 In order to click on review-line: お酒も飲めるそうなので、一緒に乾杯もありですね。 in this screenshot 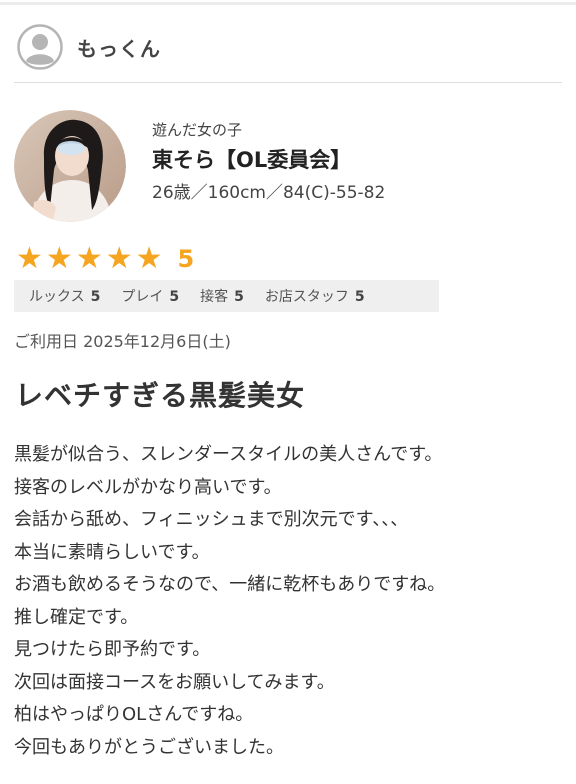, I will do `click(230, 584)`.